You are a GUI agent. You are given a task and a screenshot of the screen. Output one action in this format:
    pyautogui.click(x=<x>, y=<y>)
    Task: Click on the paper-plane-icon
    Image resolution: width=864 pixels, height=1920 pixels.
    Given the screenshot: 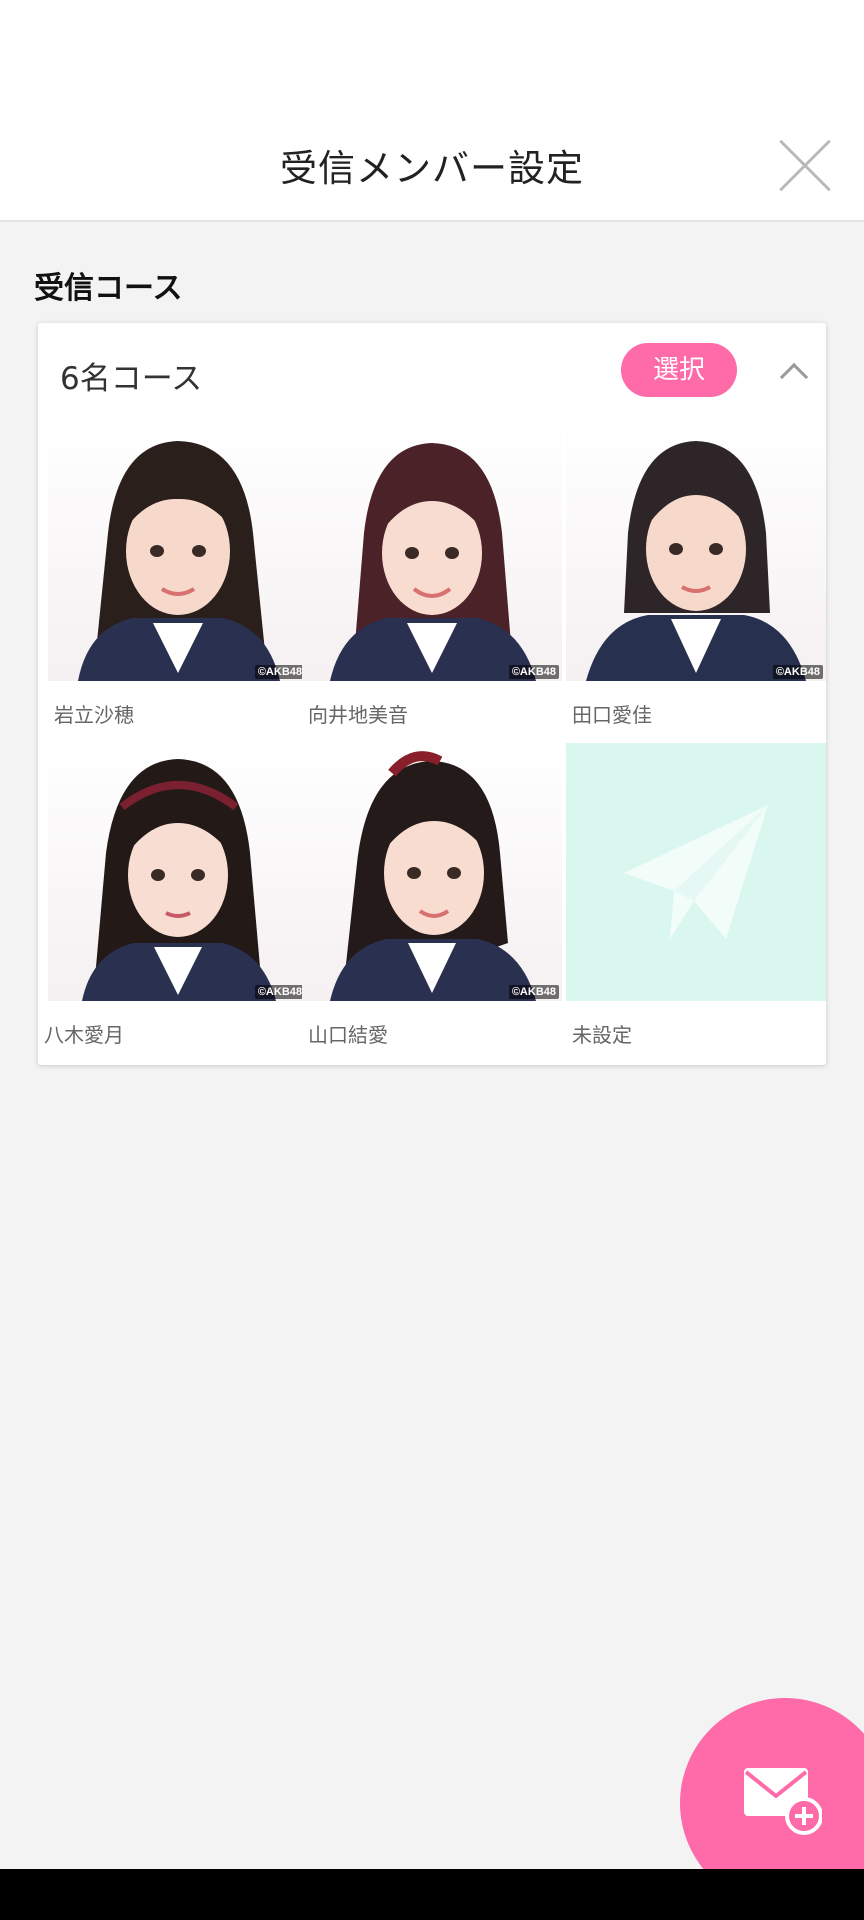 What is the action you would take?
    pyautogui.click(x=696, y=872)
    